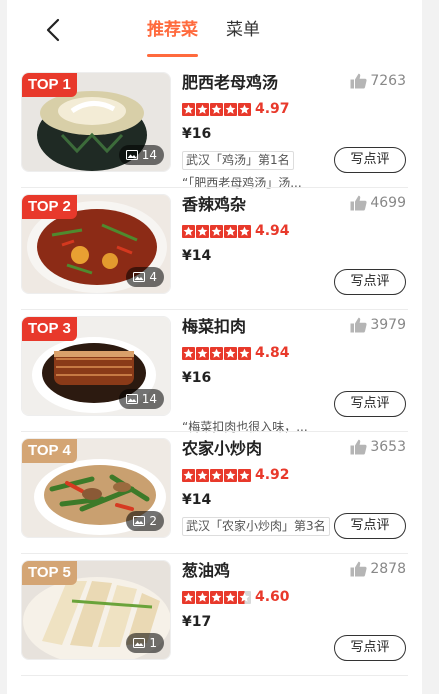  Describe the element at coordinates (206, 571) in the screenshot. I see `dish-name: 葱油鸡` at that location.